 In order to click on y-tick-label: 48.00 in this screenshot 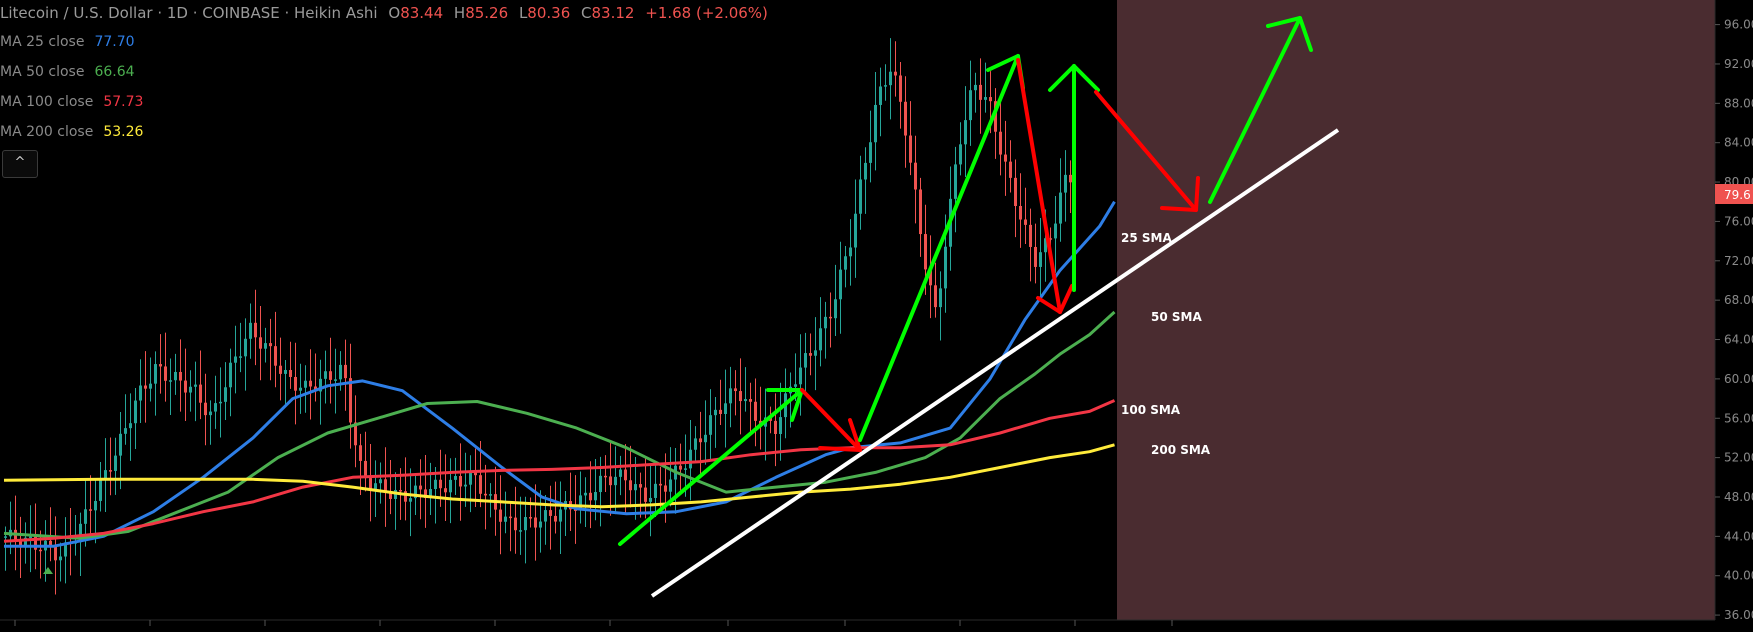, I will do `click(1738, 497)`.